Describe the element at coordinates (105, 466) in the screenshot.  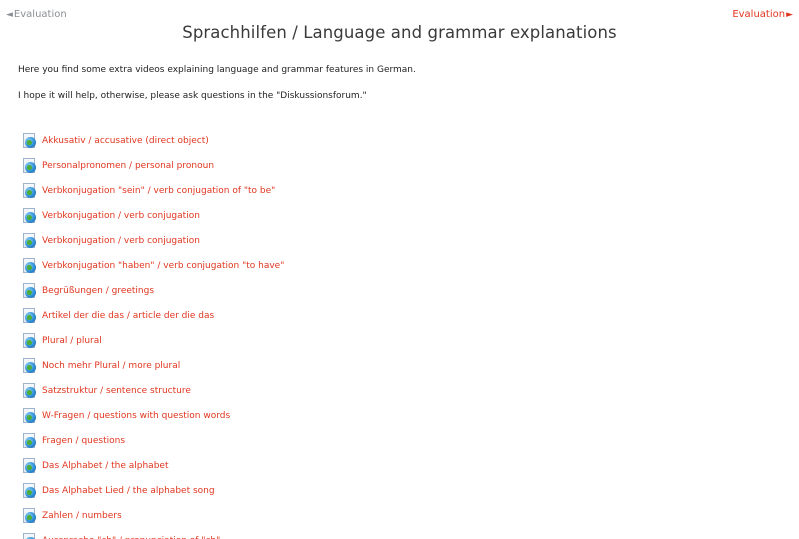
I see `resource-link: Das Alphabet / the alphabet` at that location.